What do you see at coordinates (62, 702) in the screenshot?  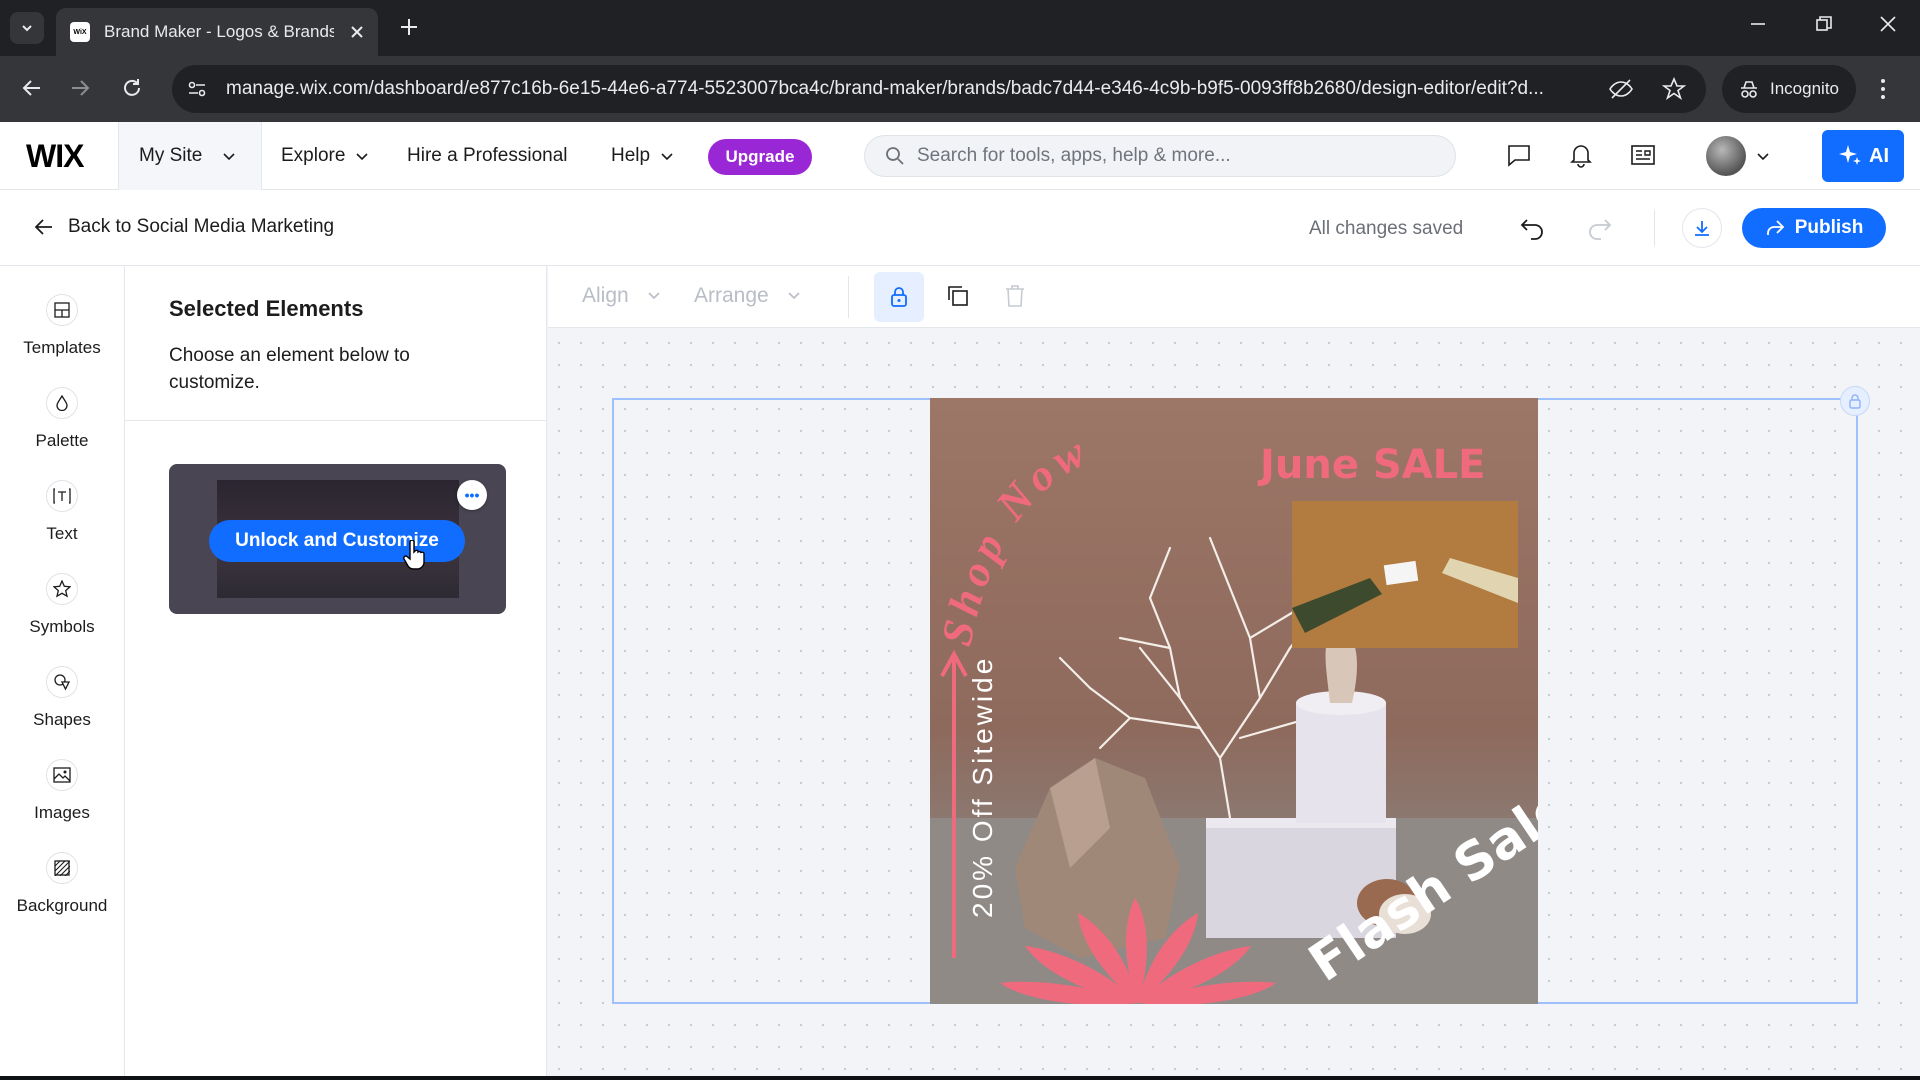 I see `sidebar-item-shapes: Shapes` at bounding box center [62, 702].